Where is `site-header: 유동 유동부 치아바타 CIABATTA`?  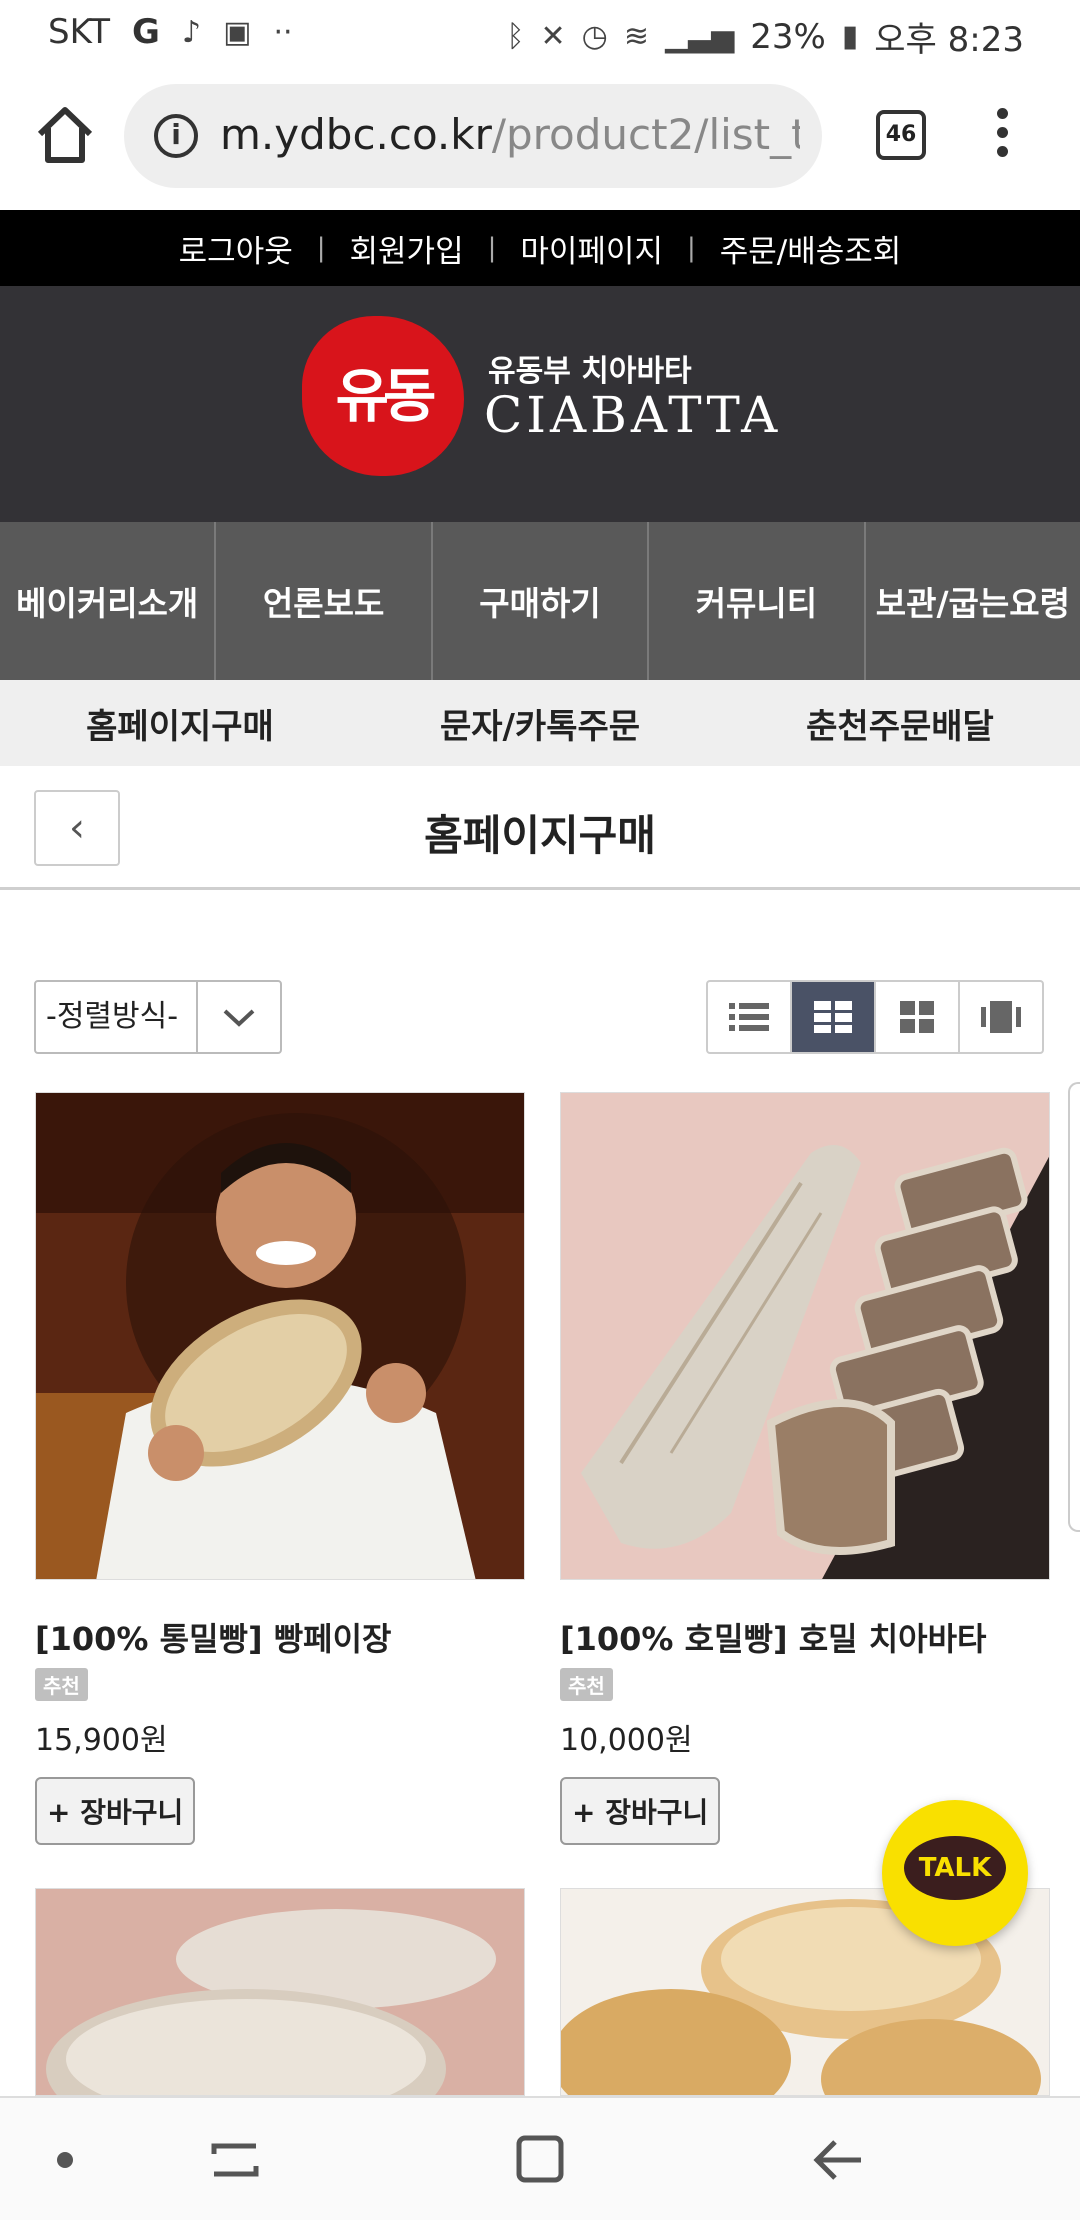
site-header: 유동 유동부 치아바타 CIABATTA is located at coordinates (540, 404).